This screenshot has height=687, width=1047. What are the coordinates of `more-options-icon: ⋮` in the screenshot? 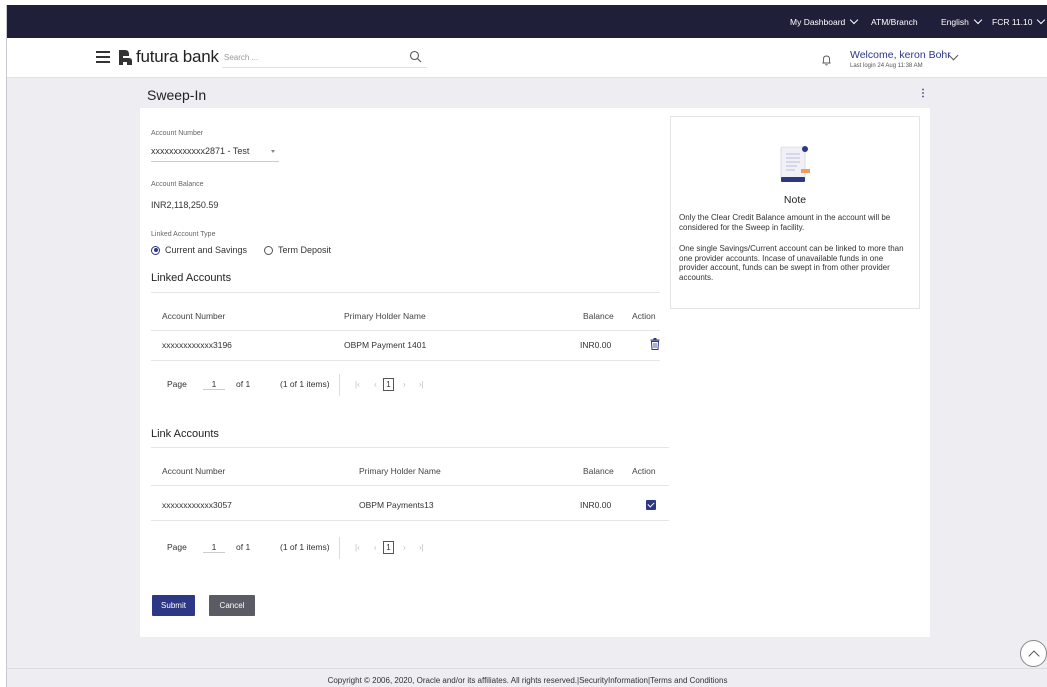 It's located at (923, 93).